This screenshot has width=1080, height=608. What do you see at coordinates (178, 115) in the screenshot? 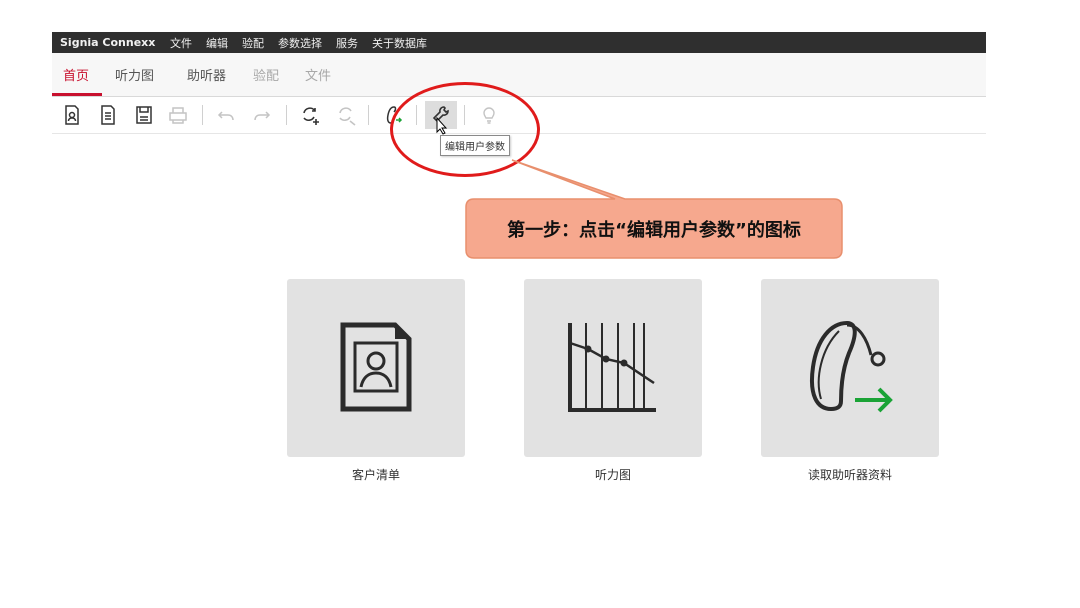
I see `print-icon` at bounding box center [178, 115].